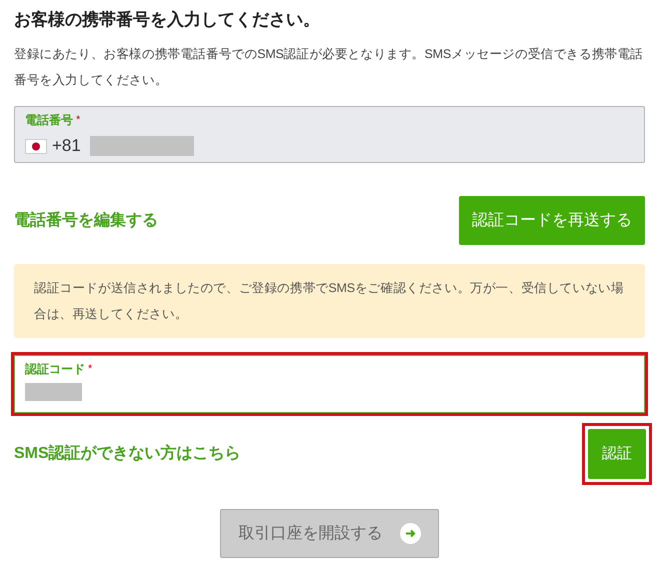 The image size is (671, 571). Describe the element at coordinates (36, 146) in the screenshot. I see `flag-icon` at that location.